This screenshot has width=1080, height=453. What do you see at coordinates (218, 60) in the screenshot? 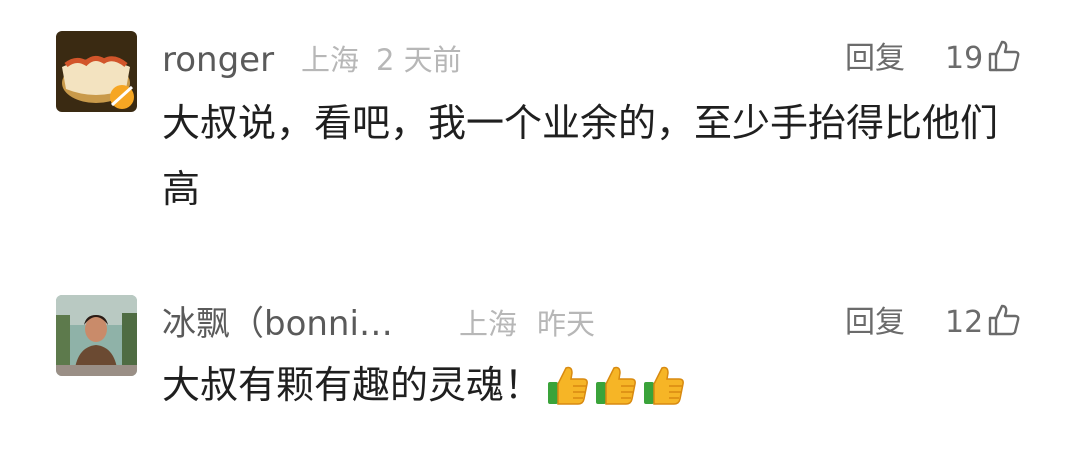
I see `username: ronger` at bounding box center [218, 60].